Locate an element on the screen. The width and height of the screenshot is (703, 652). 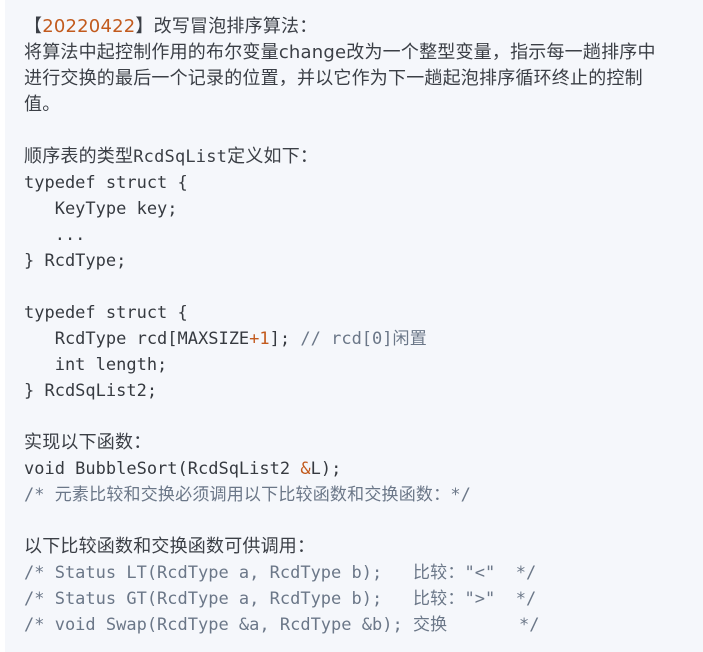
type-name: RcdSqList is located at coordinates (180, 157).